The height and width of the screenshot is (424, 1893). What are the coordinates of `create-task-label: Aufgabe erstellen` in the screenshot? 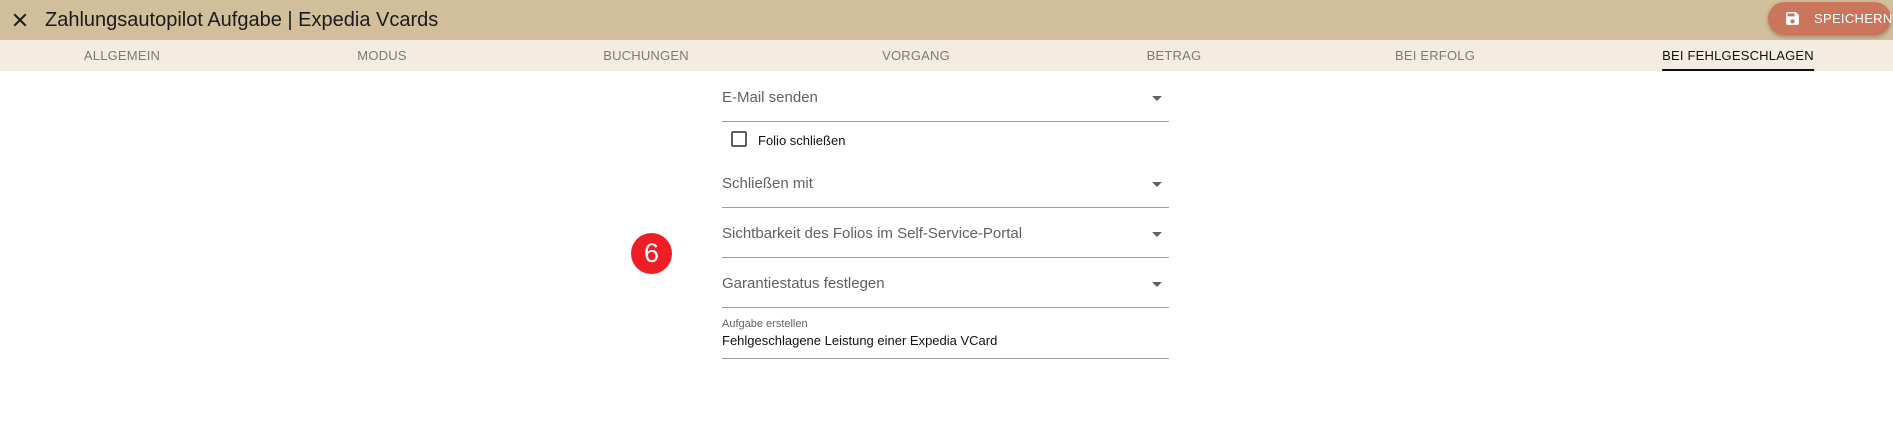 It's located at (765, 324).